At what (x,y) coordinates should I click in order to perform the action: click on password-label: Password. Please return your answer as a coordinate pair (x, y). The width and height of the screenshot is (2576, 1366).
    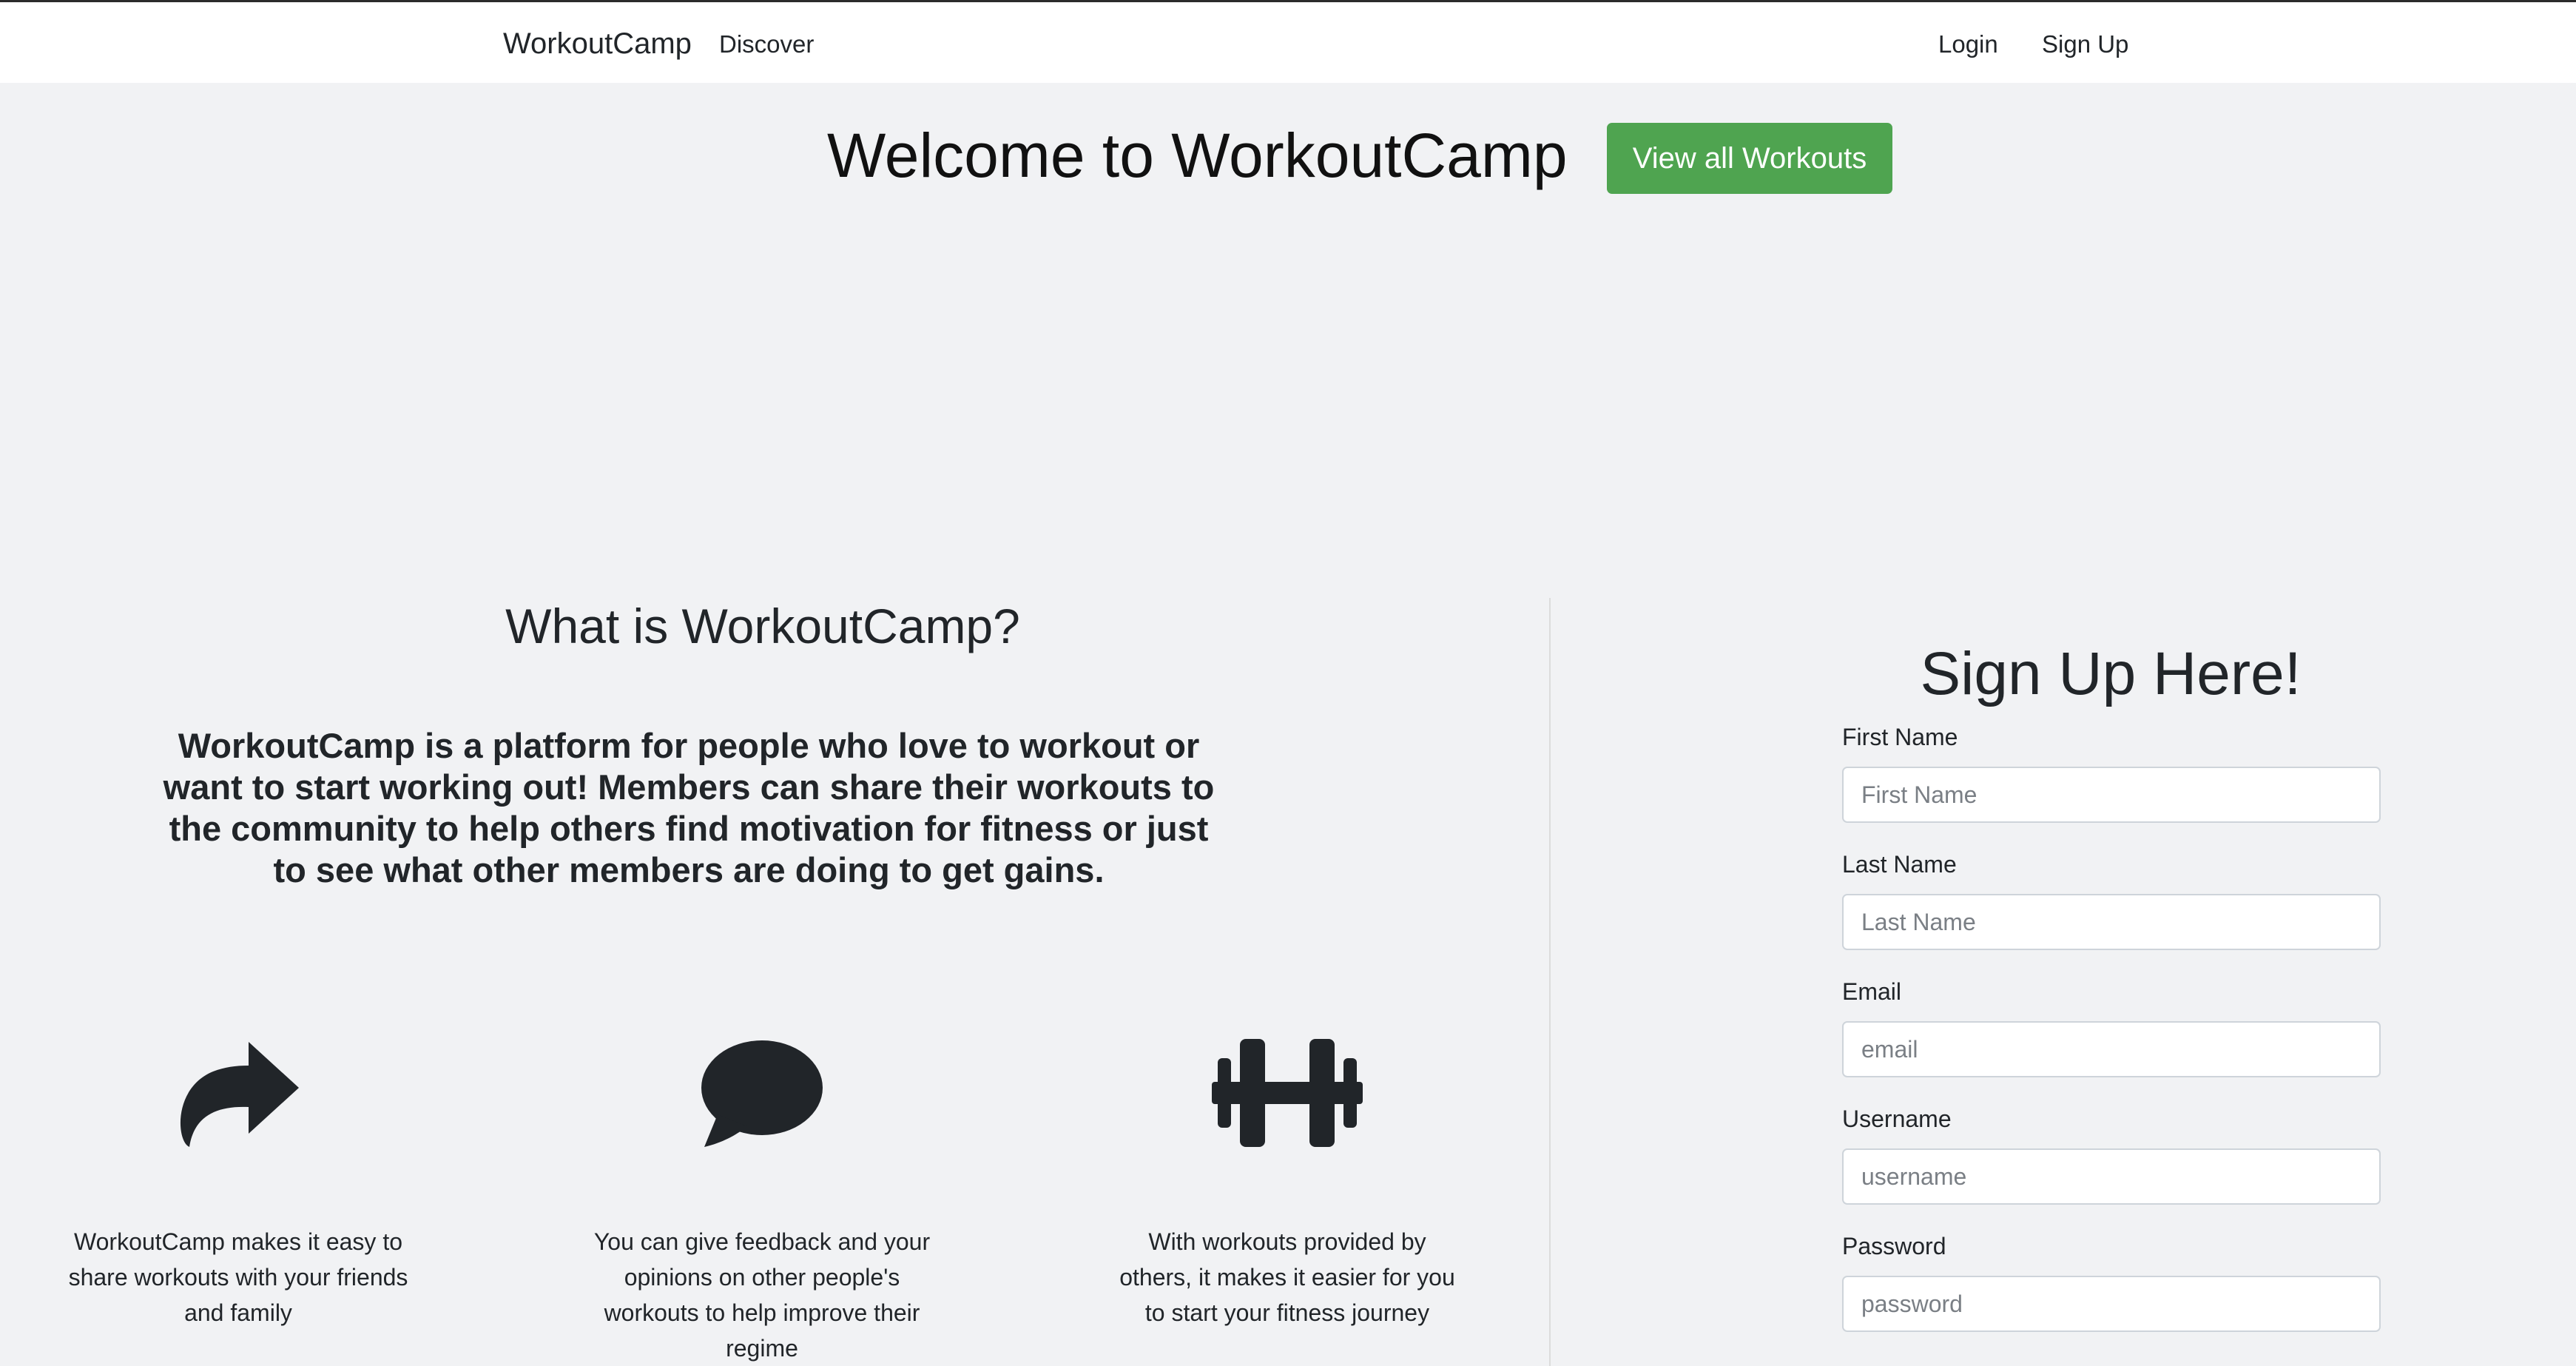
    Looking at the image, I should click on (1894, 1246).